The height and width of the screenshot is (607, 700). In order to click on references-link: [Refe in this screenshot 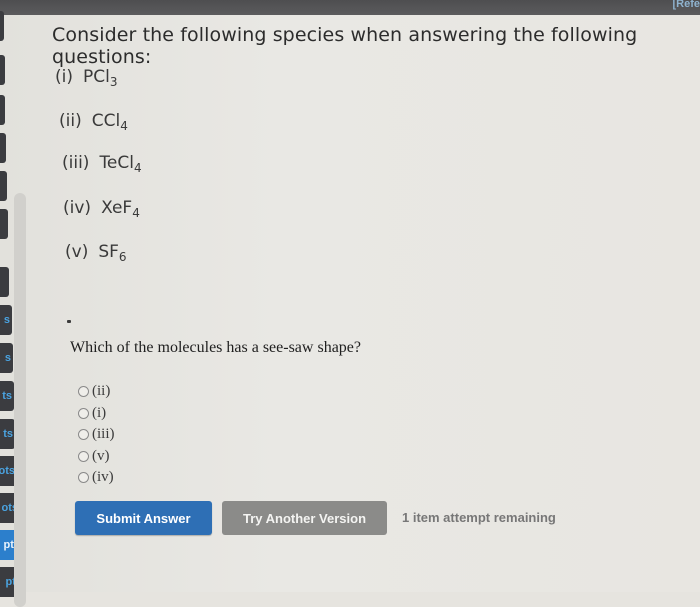, I will do `click(686, 5)`.